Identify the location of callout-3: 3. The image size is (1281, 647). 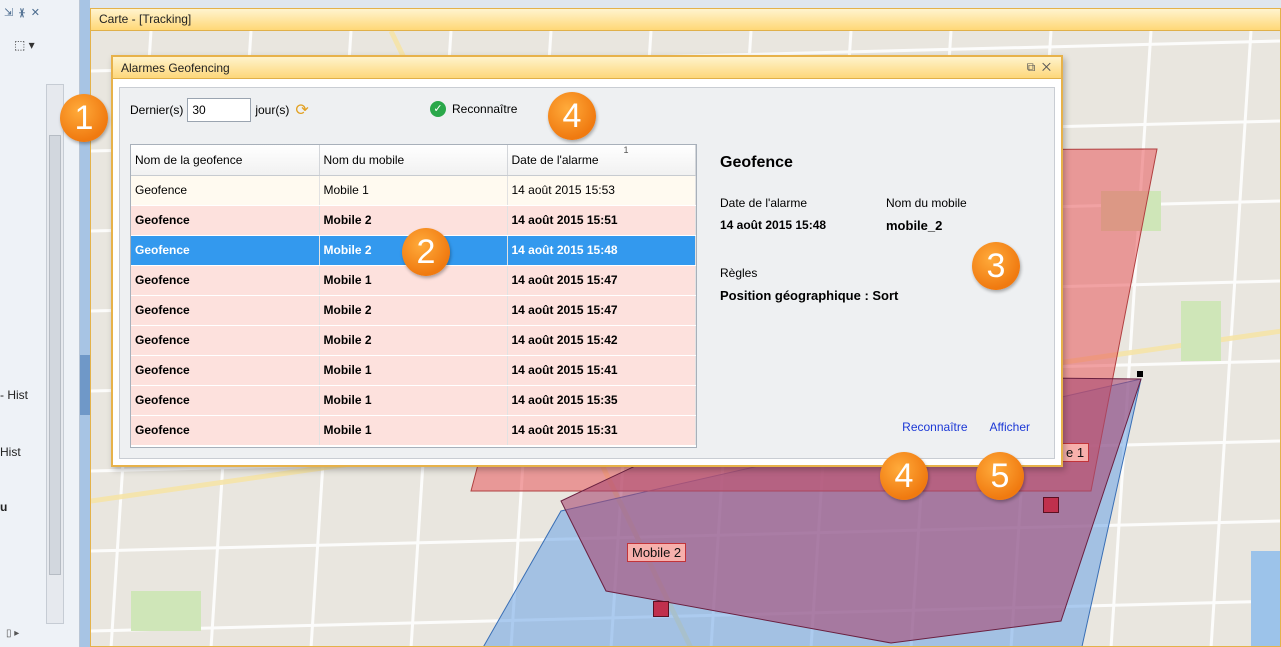
(996, 266).